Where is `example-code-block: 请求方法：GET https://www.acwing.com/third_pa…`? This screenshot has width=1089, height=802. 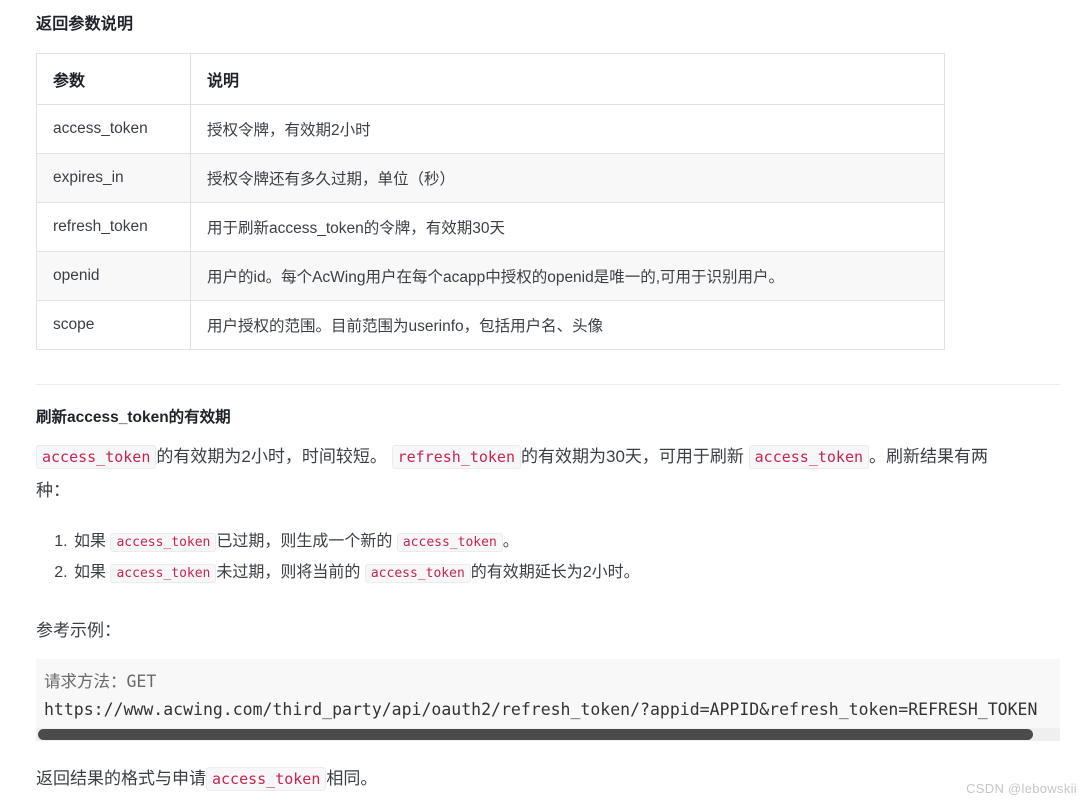
example-code-block: 请求方法：GET https://www.acwing.com/third_pa… is located at coordinates (548, 700).